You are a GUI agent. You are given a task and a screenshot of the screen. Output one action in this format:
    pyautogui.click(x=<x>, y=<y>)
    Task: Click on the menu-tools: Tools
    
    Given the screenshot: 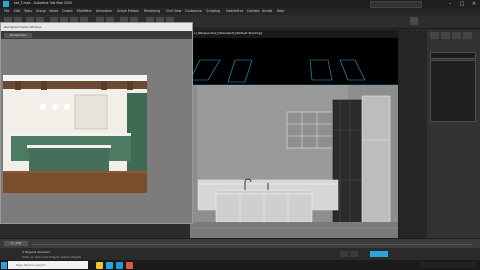 What is the action you would take?
    pyautogui.click(x=28, y=11)
    